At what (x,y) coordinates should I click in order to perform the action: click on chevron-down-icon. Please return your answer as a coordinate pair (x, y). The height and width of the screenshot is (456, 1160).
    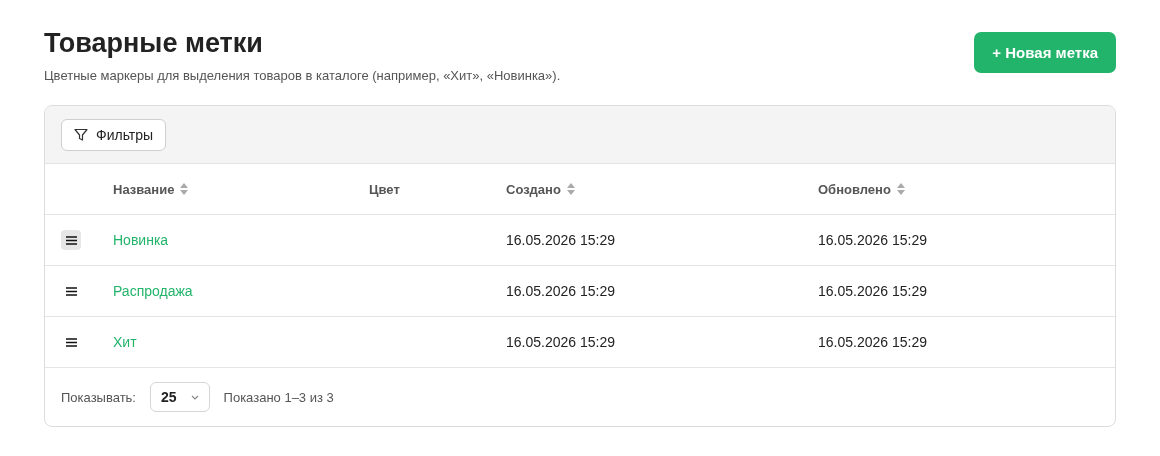
    Looking at the image, I should click on (194, 397).